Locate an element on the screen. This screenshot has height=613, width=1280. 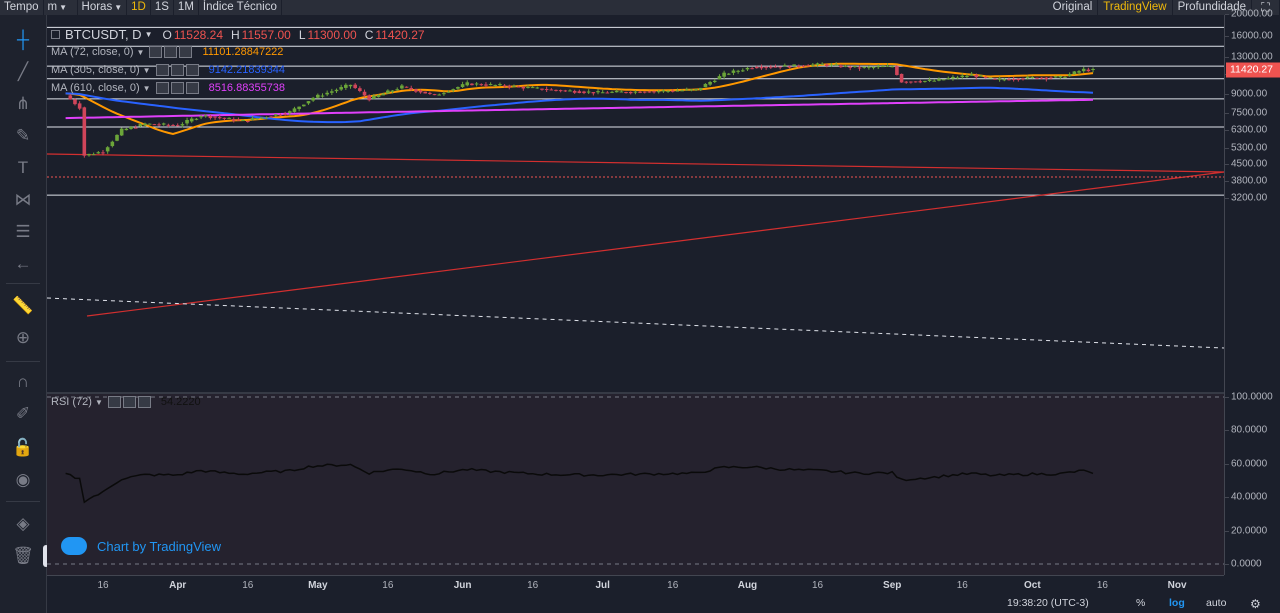
toolbar-item-tempo: Tempo is located at coordinates (22, 7).